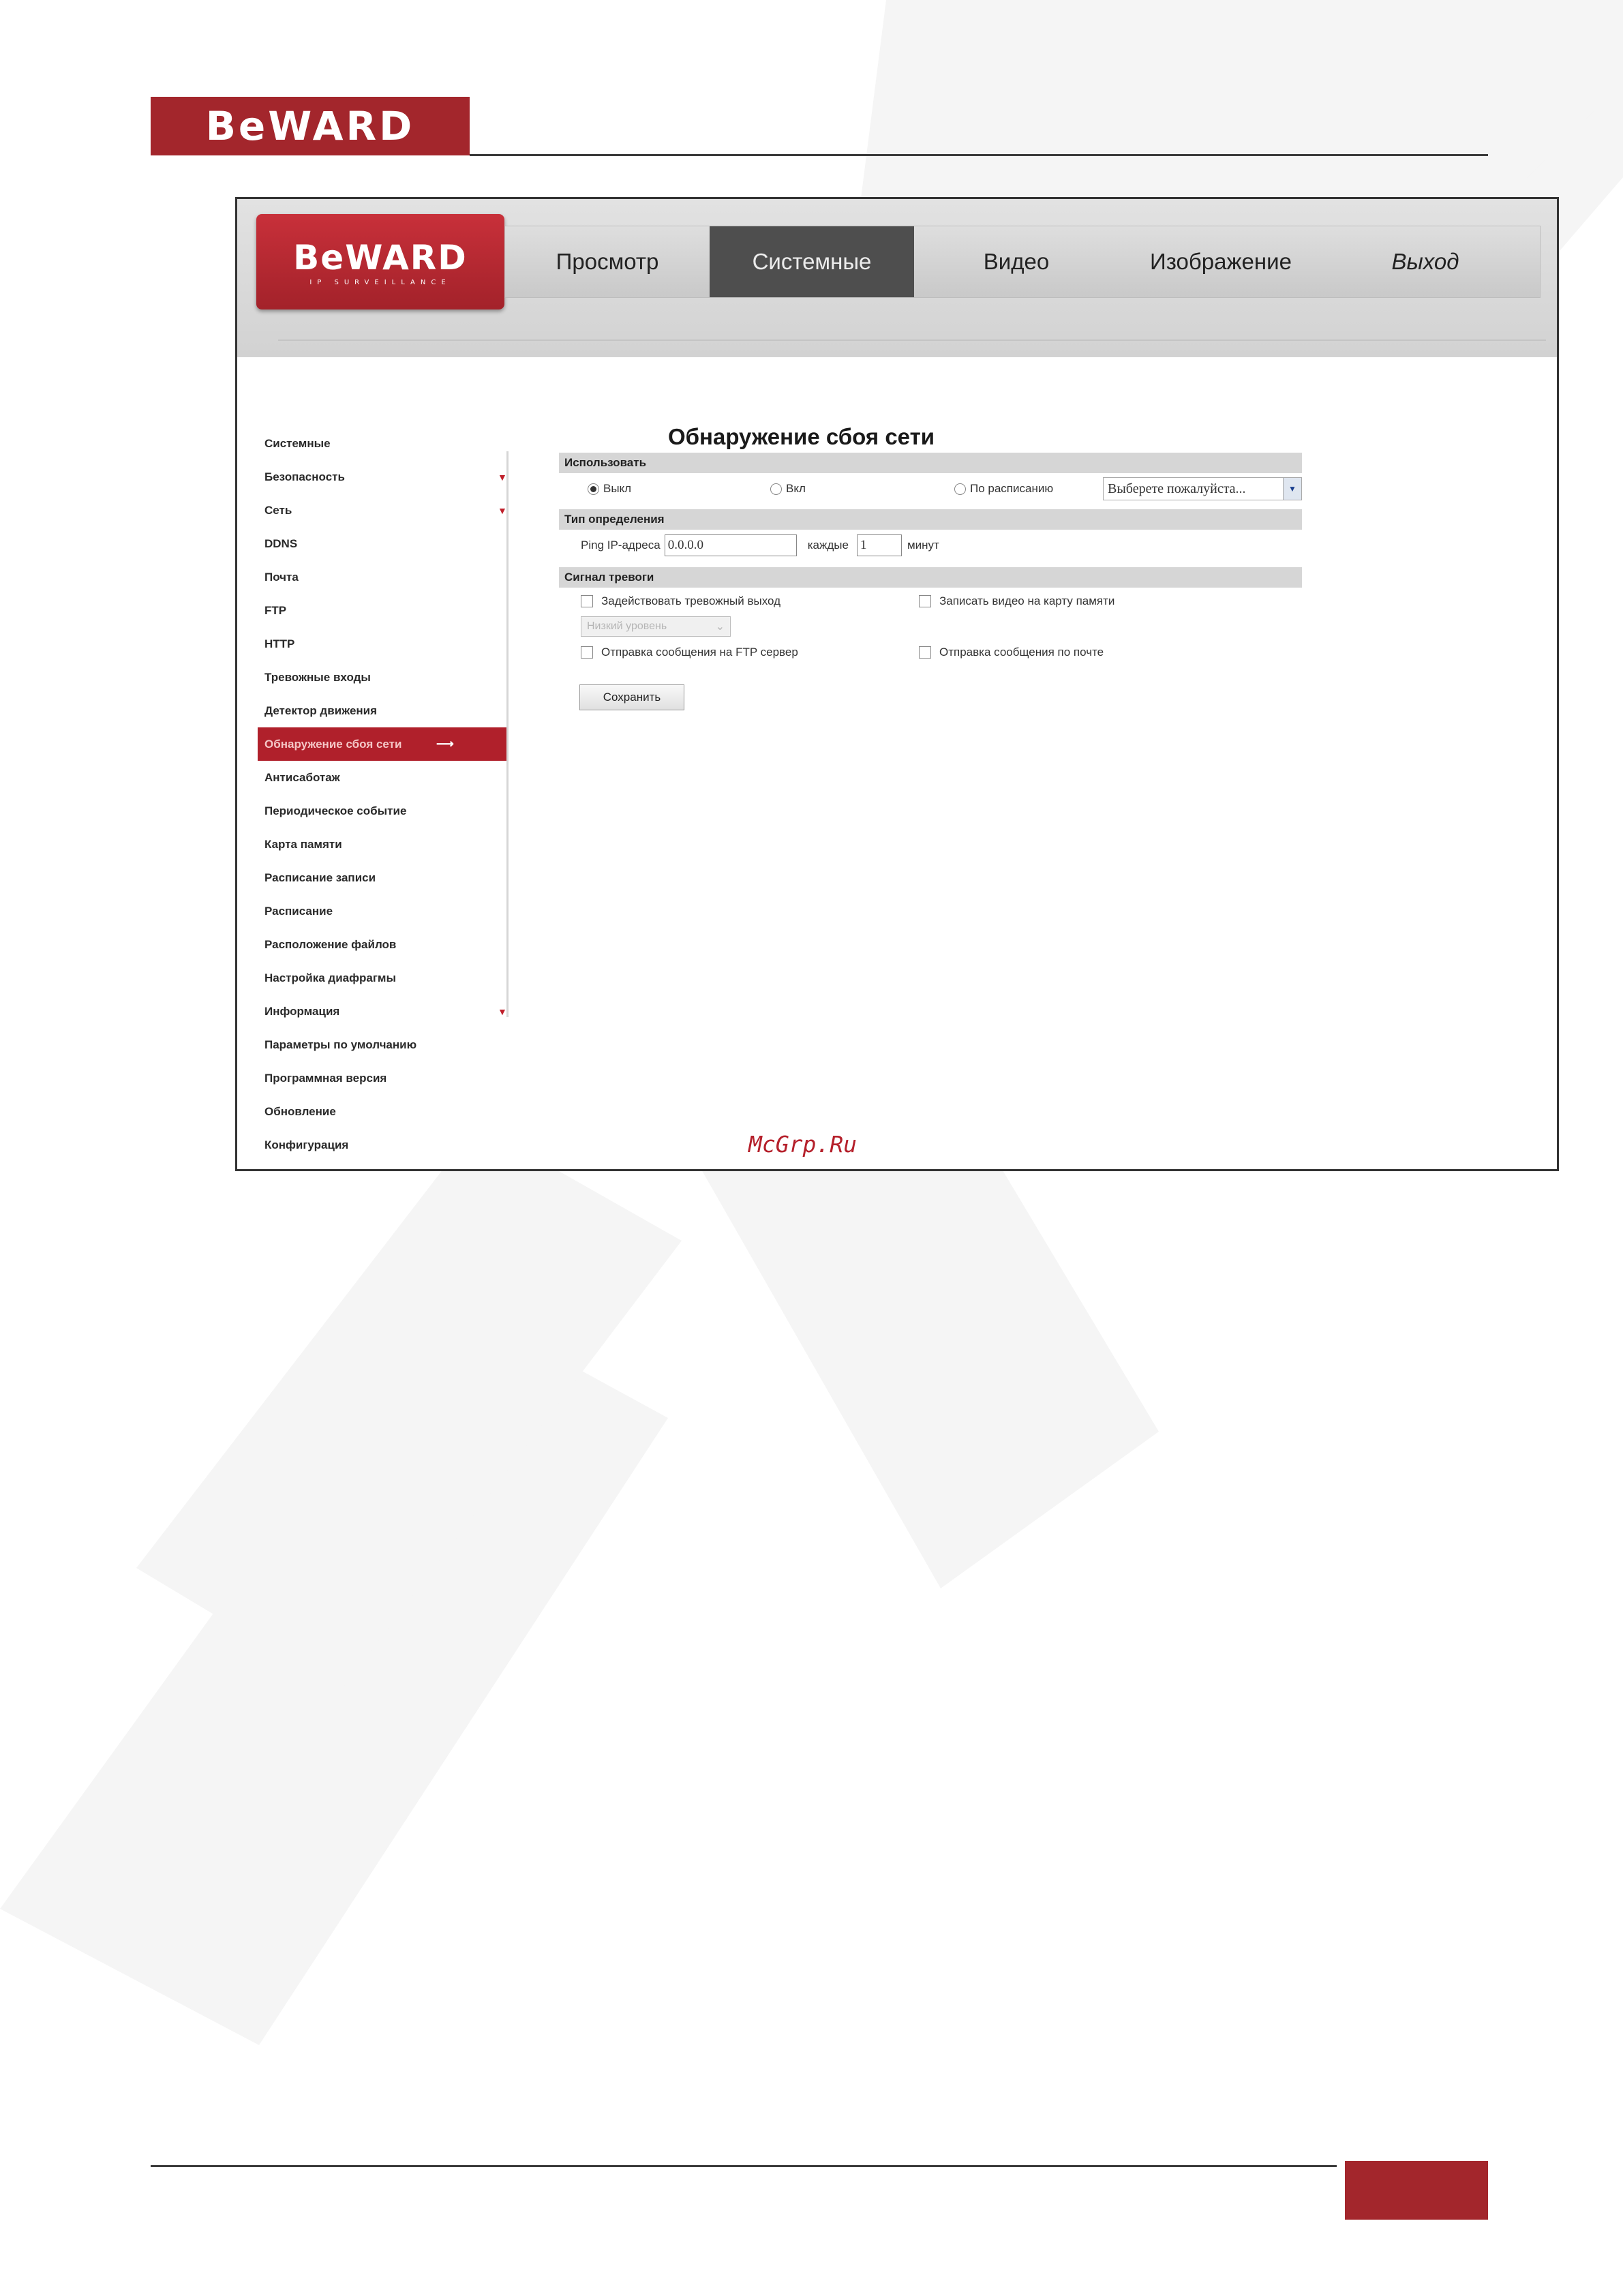  I want to click on ui-logo-tagline: IP SURVEILLANCE, so click(380, 282).